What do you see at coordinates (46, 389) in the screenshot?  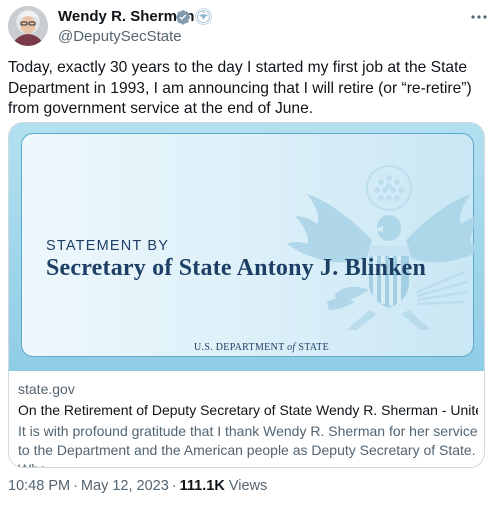 I see `card-domain: state.gov` at bounding box center [46, 389].